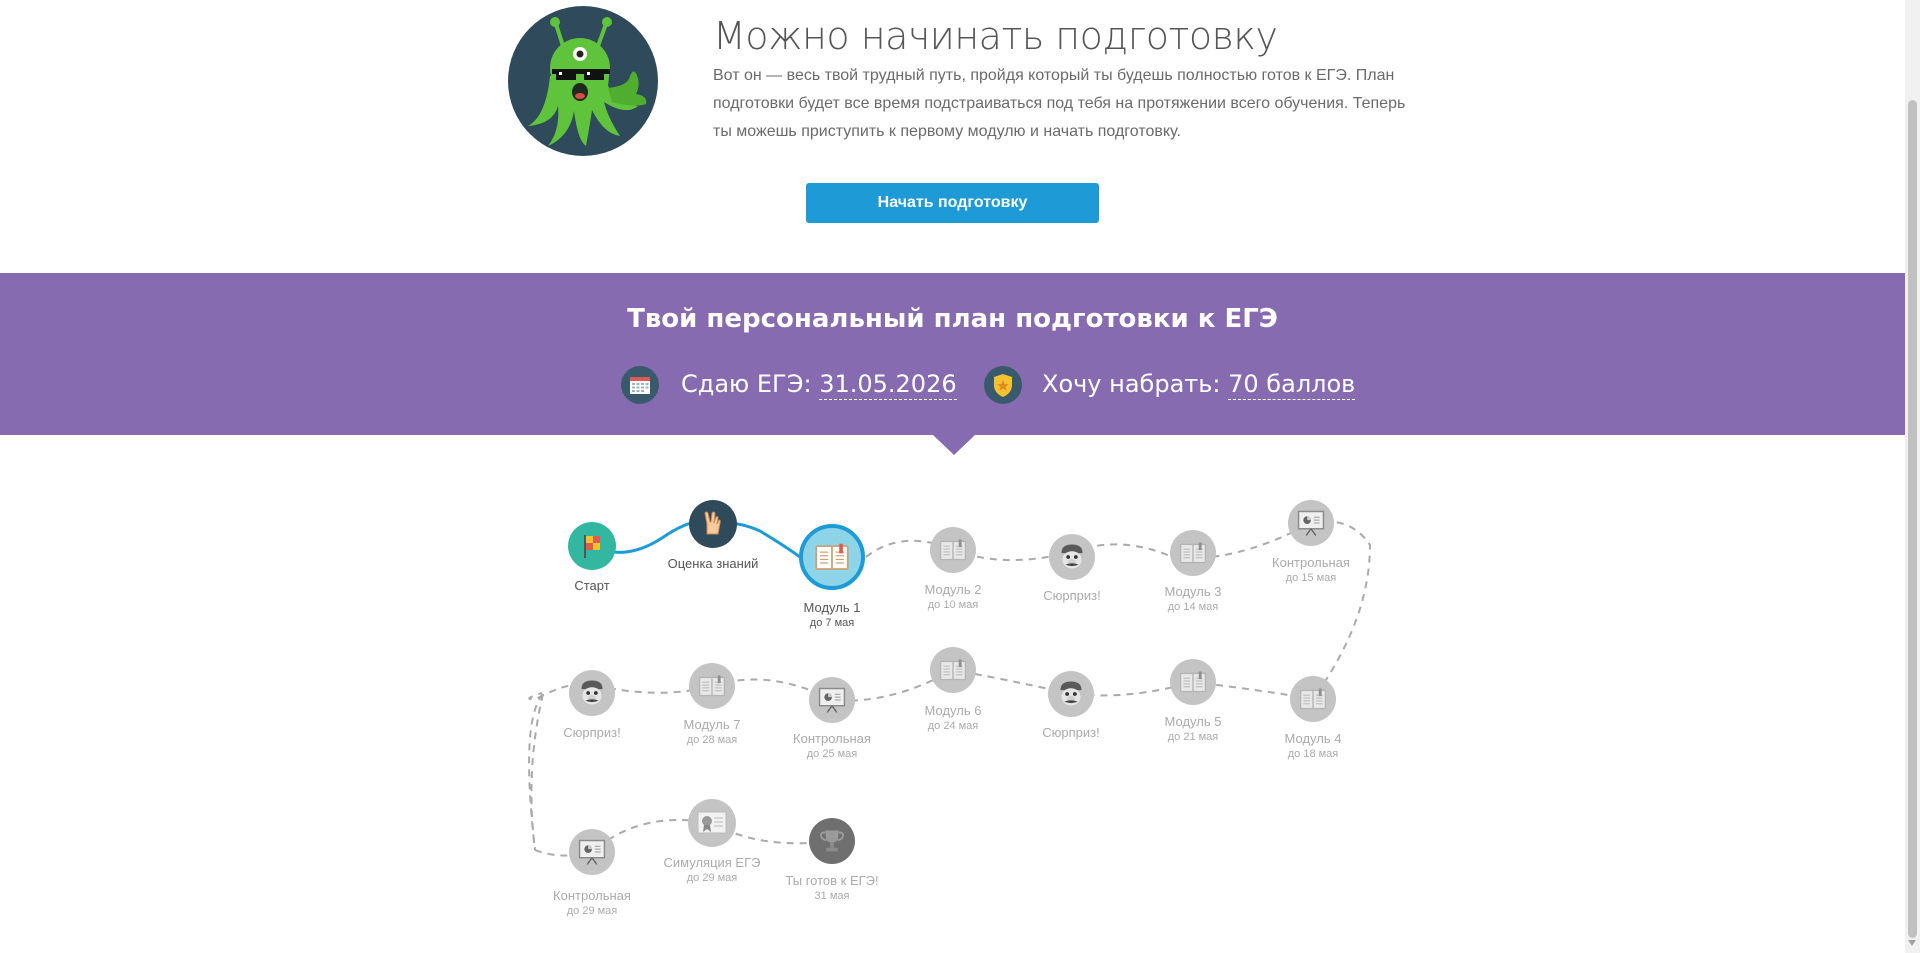 The height and width of the screenshot is (953, 1920). What do you see at coordinates (1313, 754) in the screenshot?
I see `roadmap-node-date: до 18 мая` at bounding box center [1313, 754].